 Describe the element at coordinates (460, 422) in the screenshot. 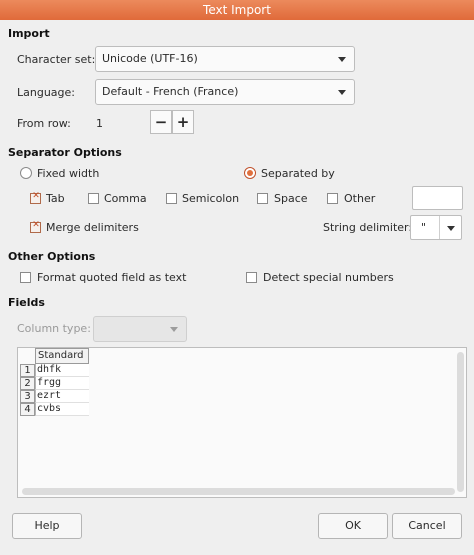

I see `vertical-scrollbar` at that location.